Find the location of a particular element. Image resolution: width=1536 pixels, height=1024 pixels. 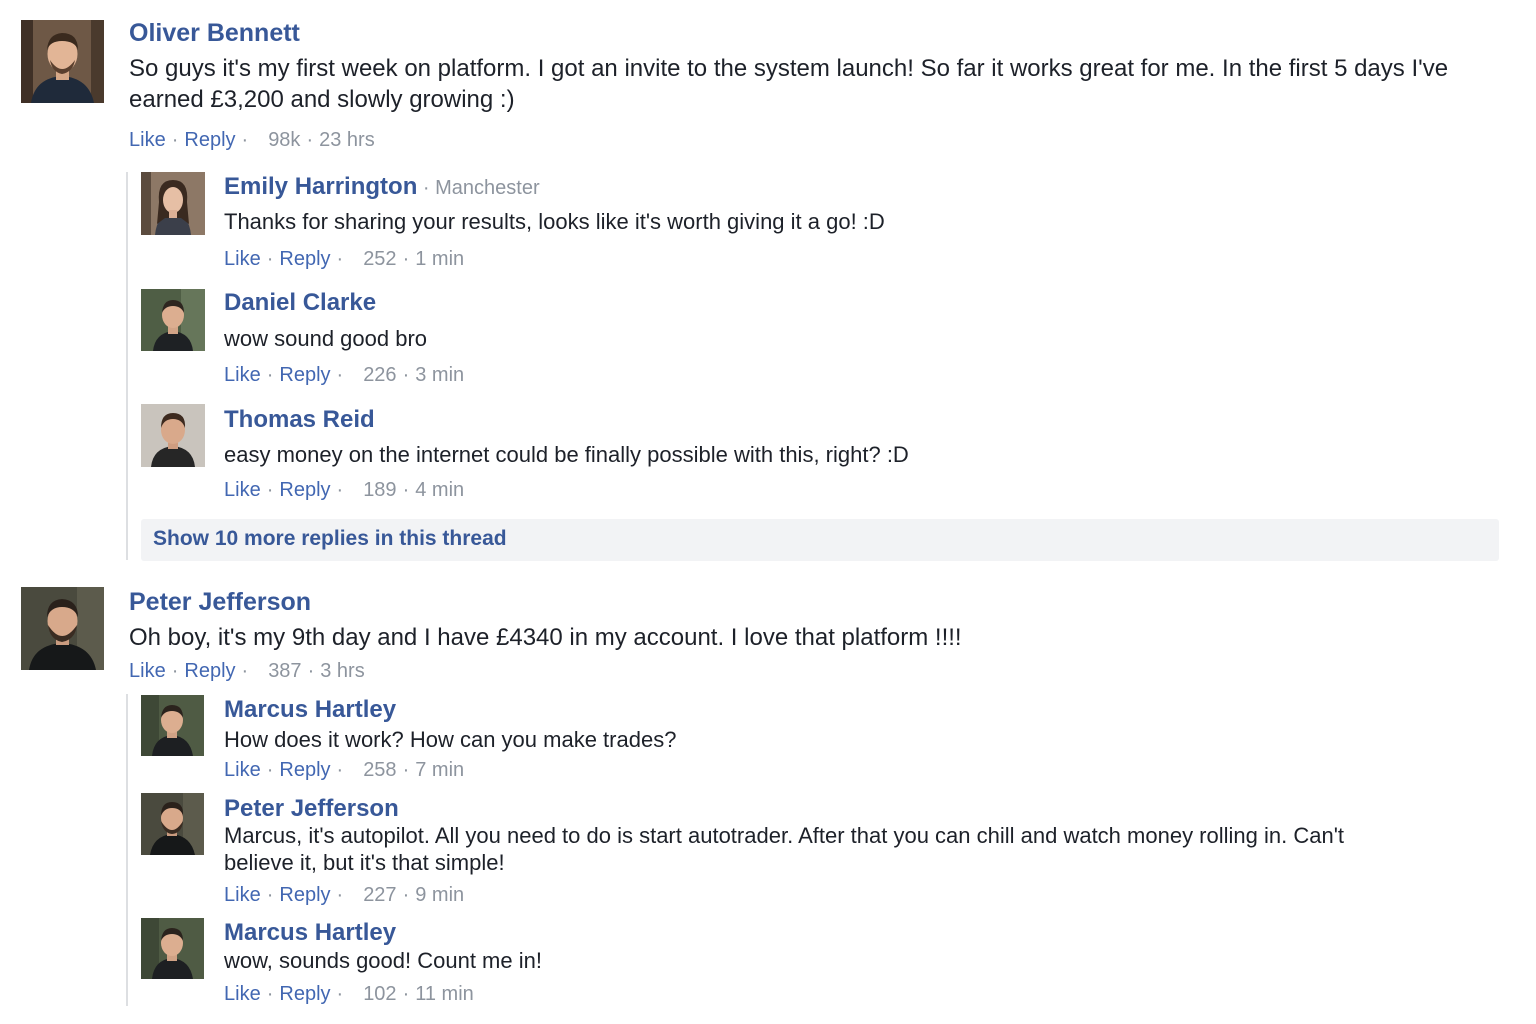

reply-actions: Like · Reply · 102 · 11 min is located at coordinates (349, 994).